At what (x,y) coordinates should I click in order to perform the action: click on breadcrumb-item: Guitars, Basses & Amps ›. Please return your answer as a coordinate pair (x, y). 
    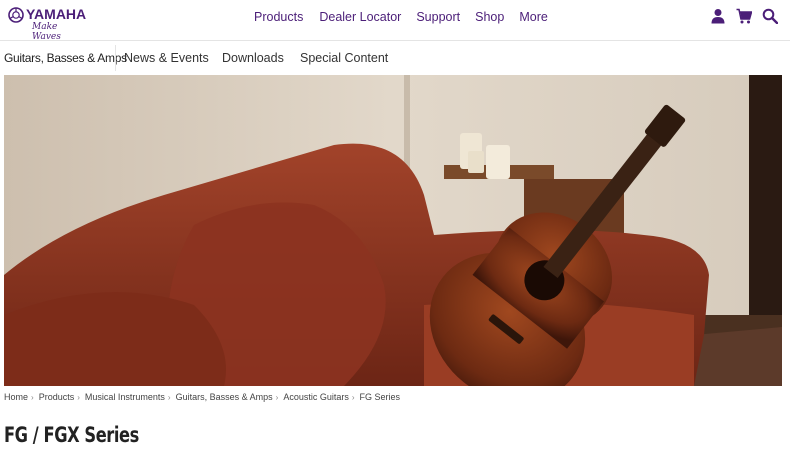
    Looking at the image, I should click on (230, 397).